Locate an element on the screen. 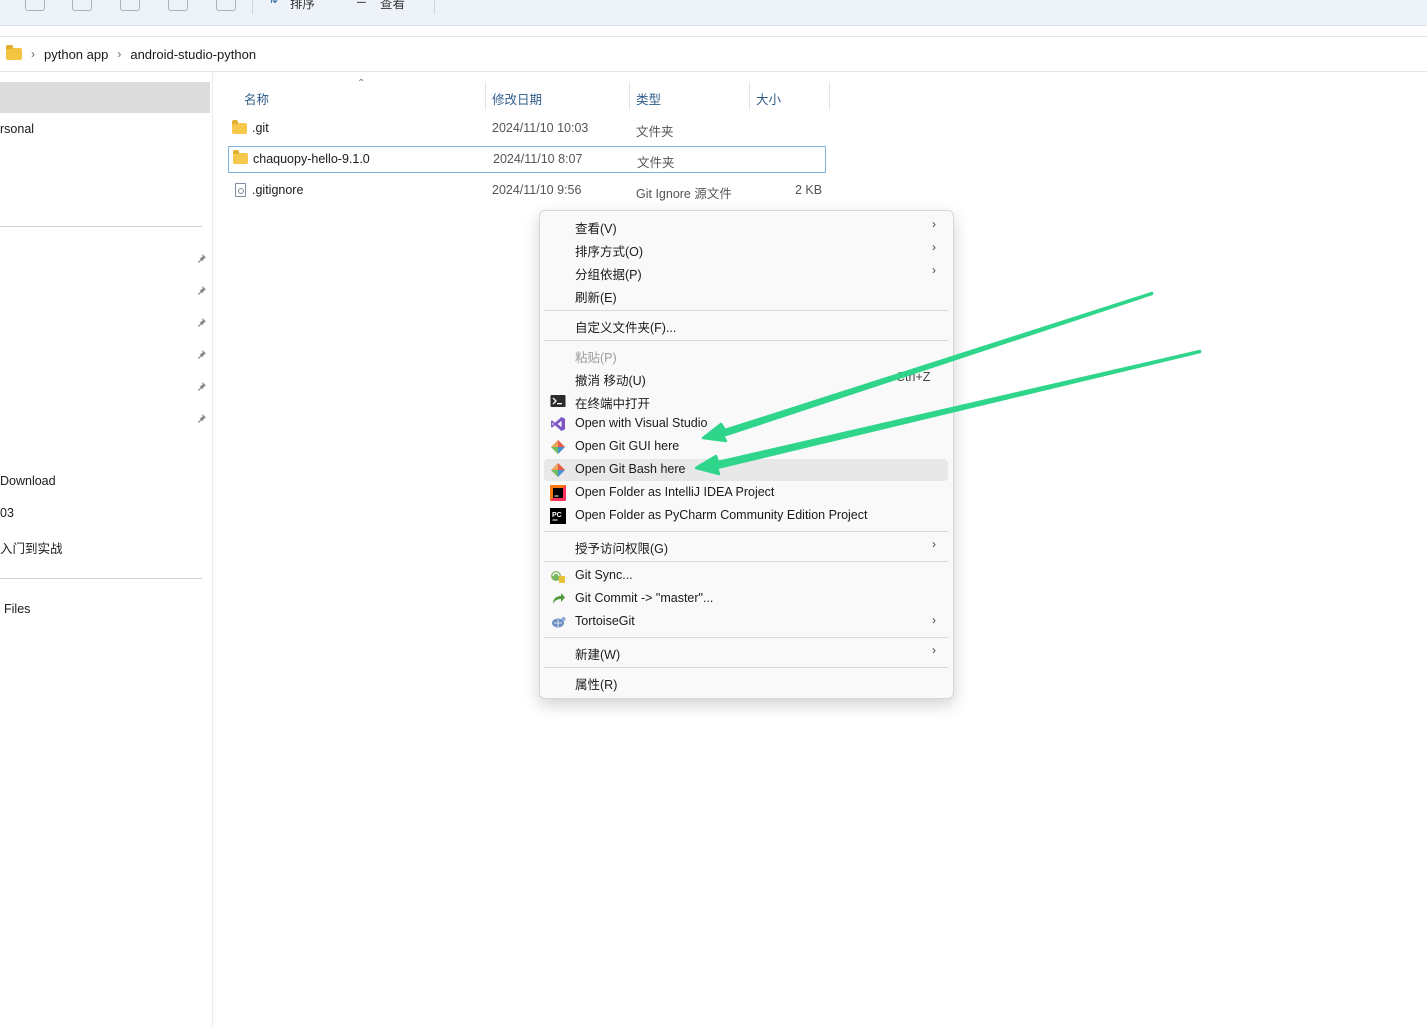 The image size is (1427, 1027). view-button: ☰ 查看 is located at coordinates (386, 5).